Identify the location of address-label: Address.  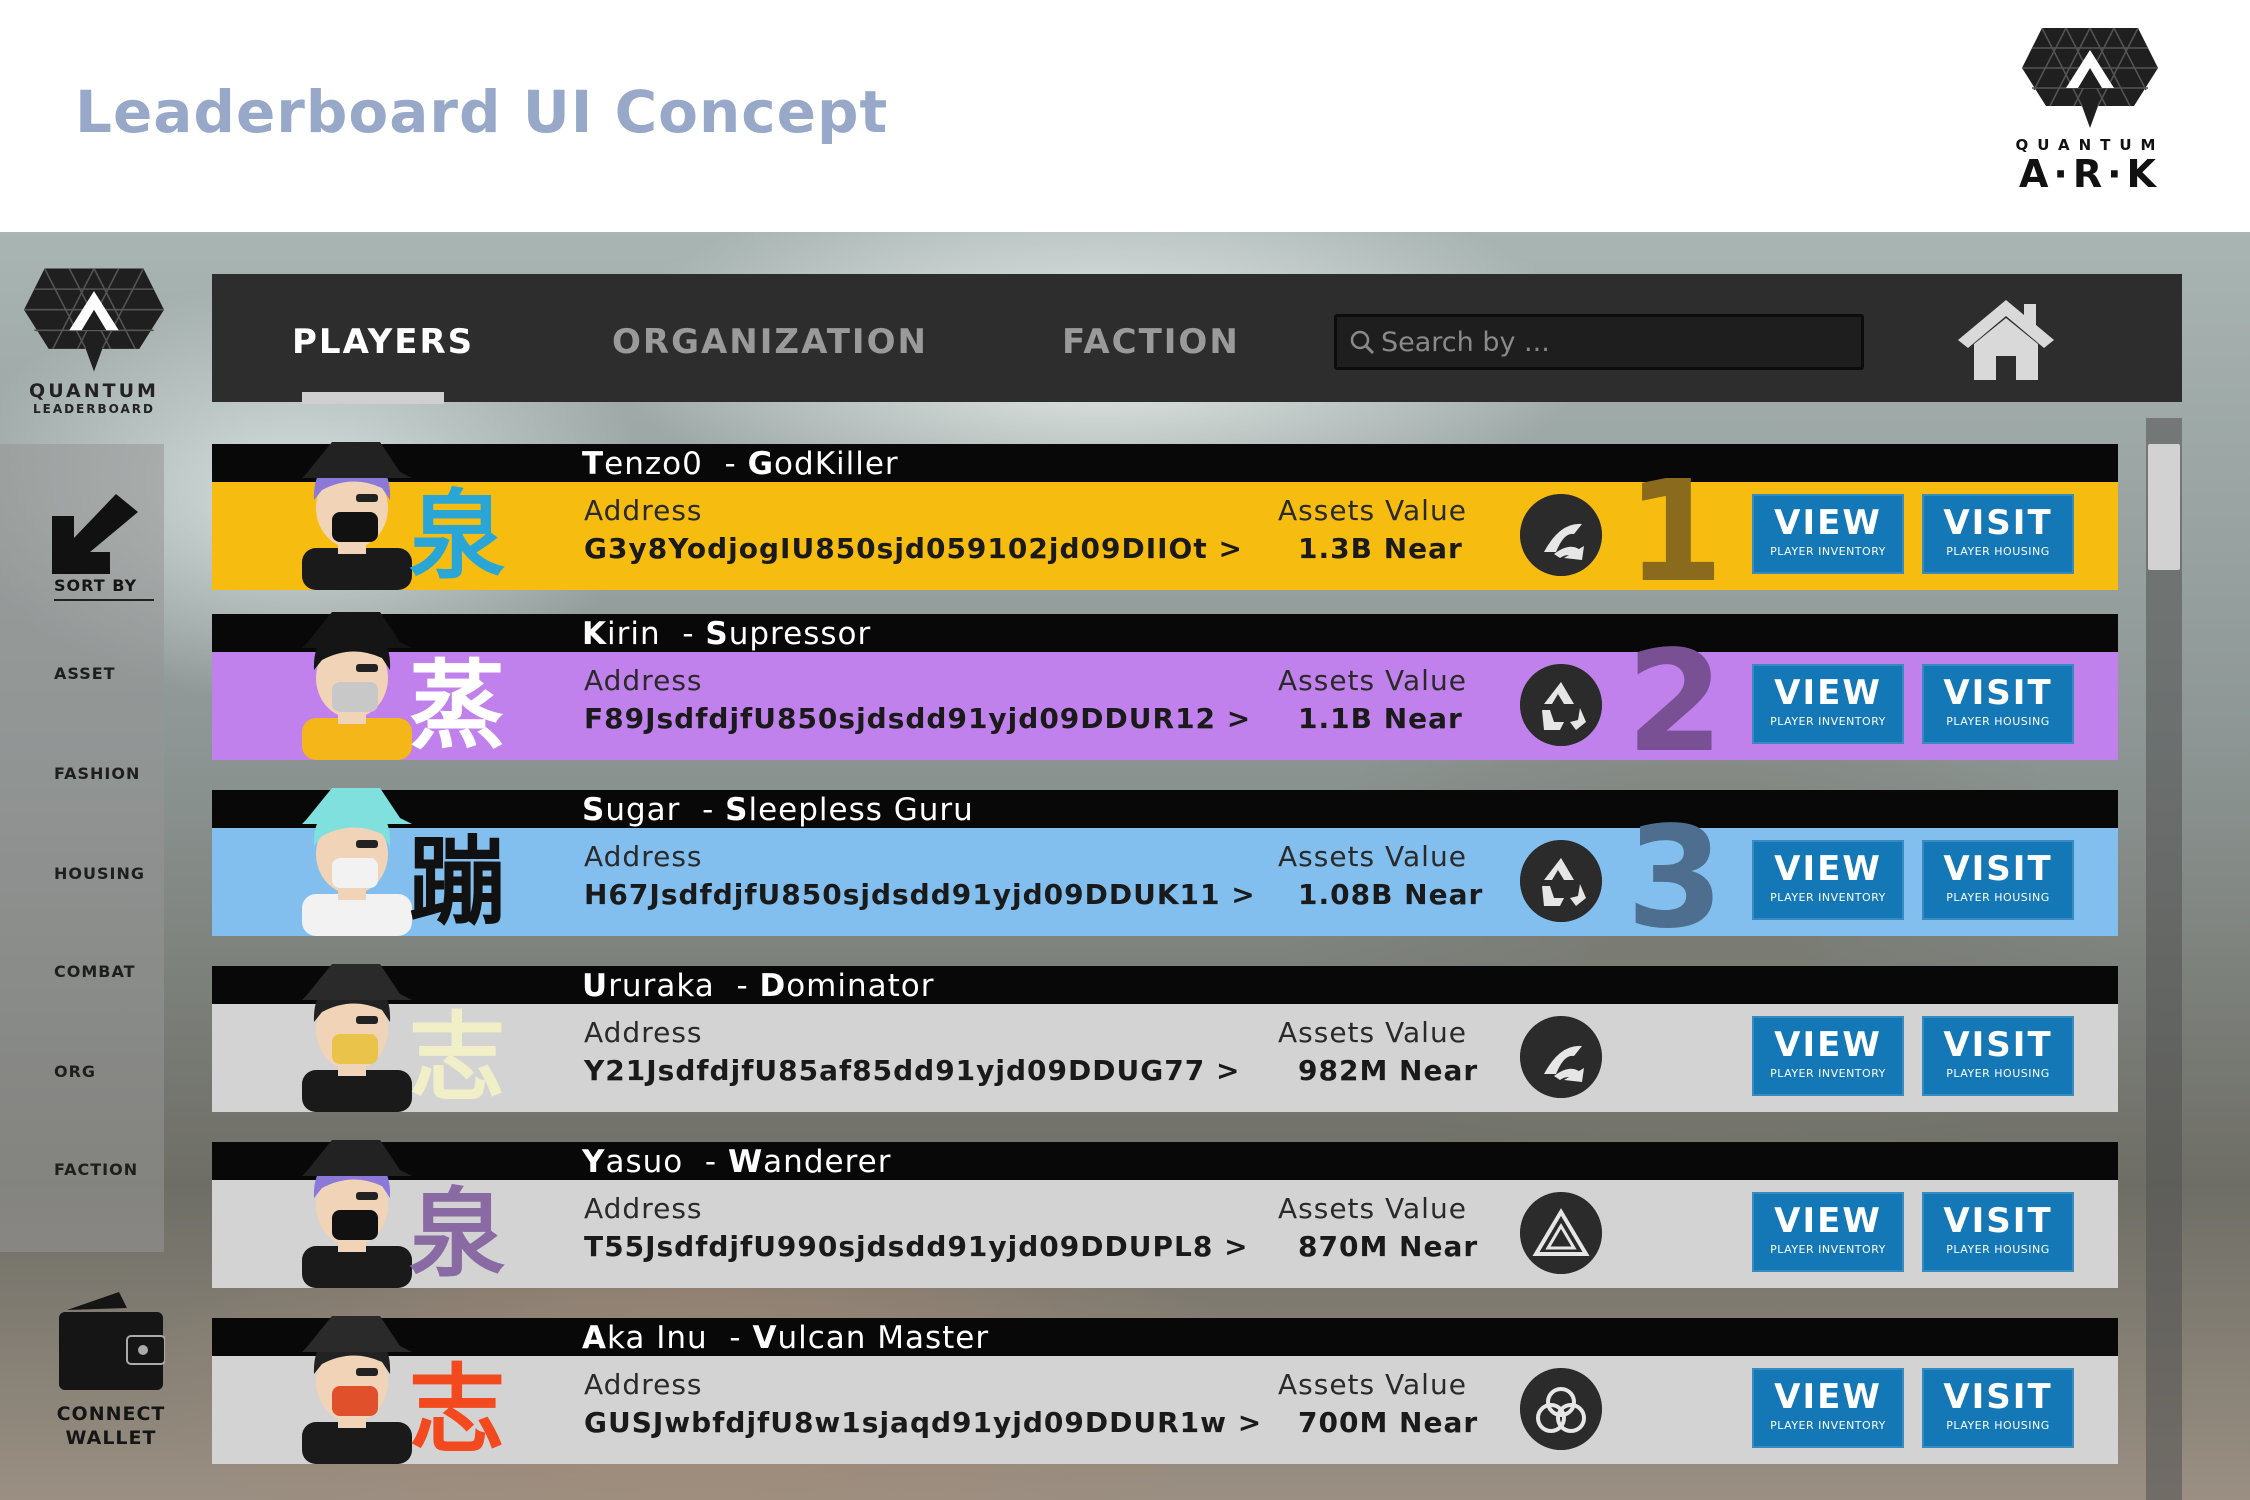
(643, 1032).